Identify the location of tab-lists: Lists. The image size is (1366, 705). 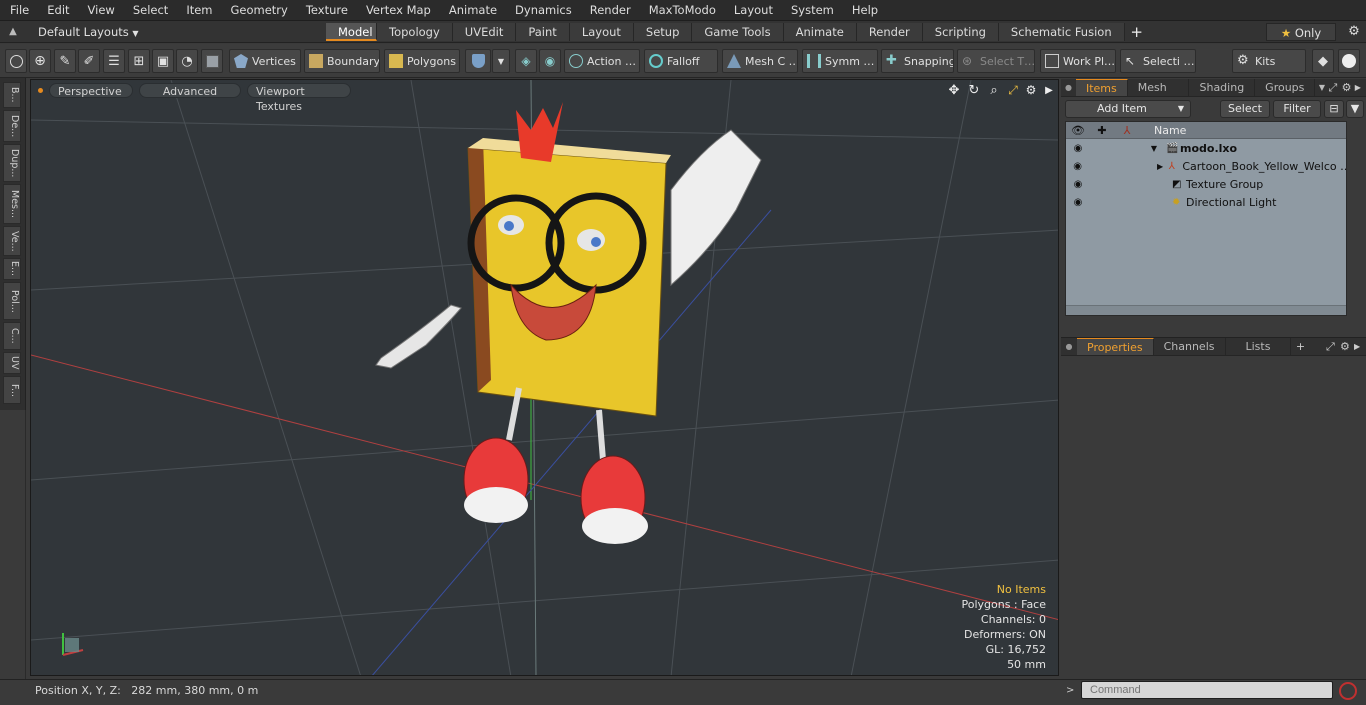
(1259, 346).